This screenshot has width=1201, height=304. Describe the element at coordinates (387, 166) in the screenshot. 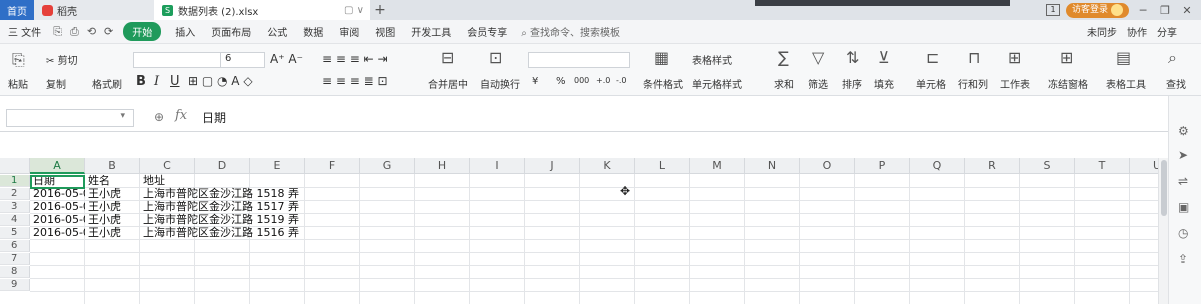

I see `column-header-g: G` at that location.